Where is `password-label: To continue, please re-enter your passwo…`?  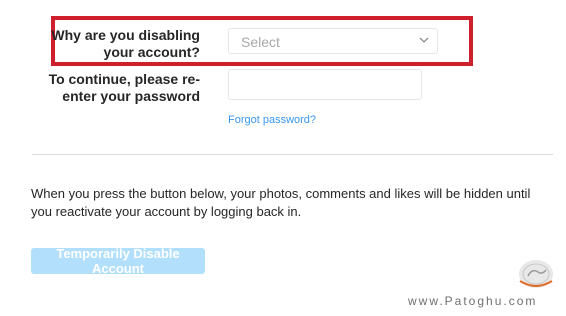 password-label: To continue, please re-enter your passwo… is located at coordinates (124, 87).